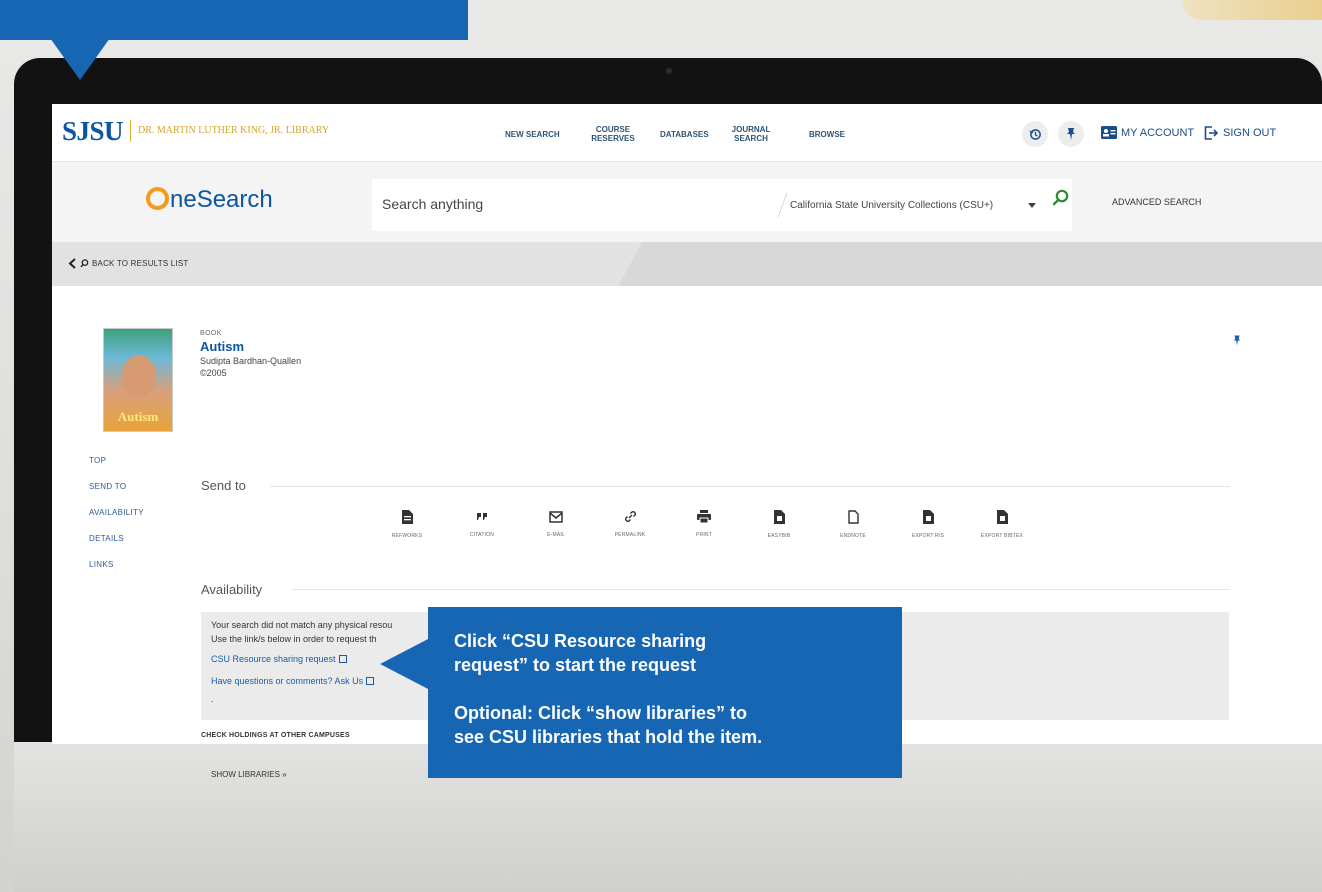  What do you see at coordinates (213, 373) in the screenshot?
I see `record-date: ©2005` at bounding box center [213, 373].